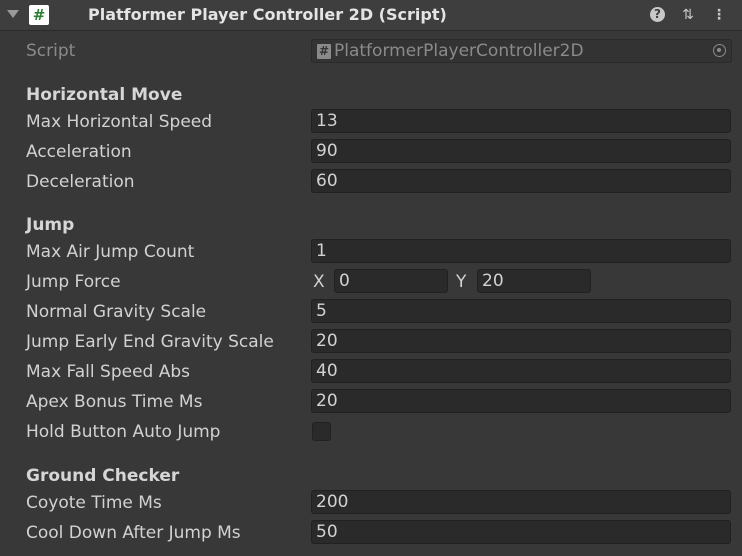  What do you see at coordinates (719, 50) in the screenshot?
I see `object-picker-icon` at bounding box center [719, 50].